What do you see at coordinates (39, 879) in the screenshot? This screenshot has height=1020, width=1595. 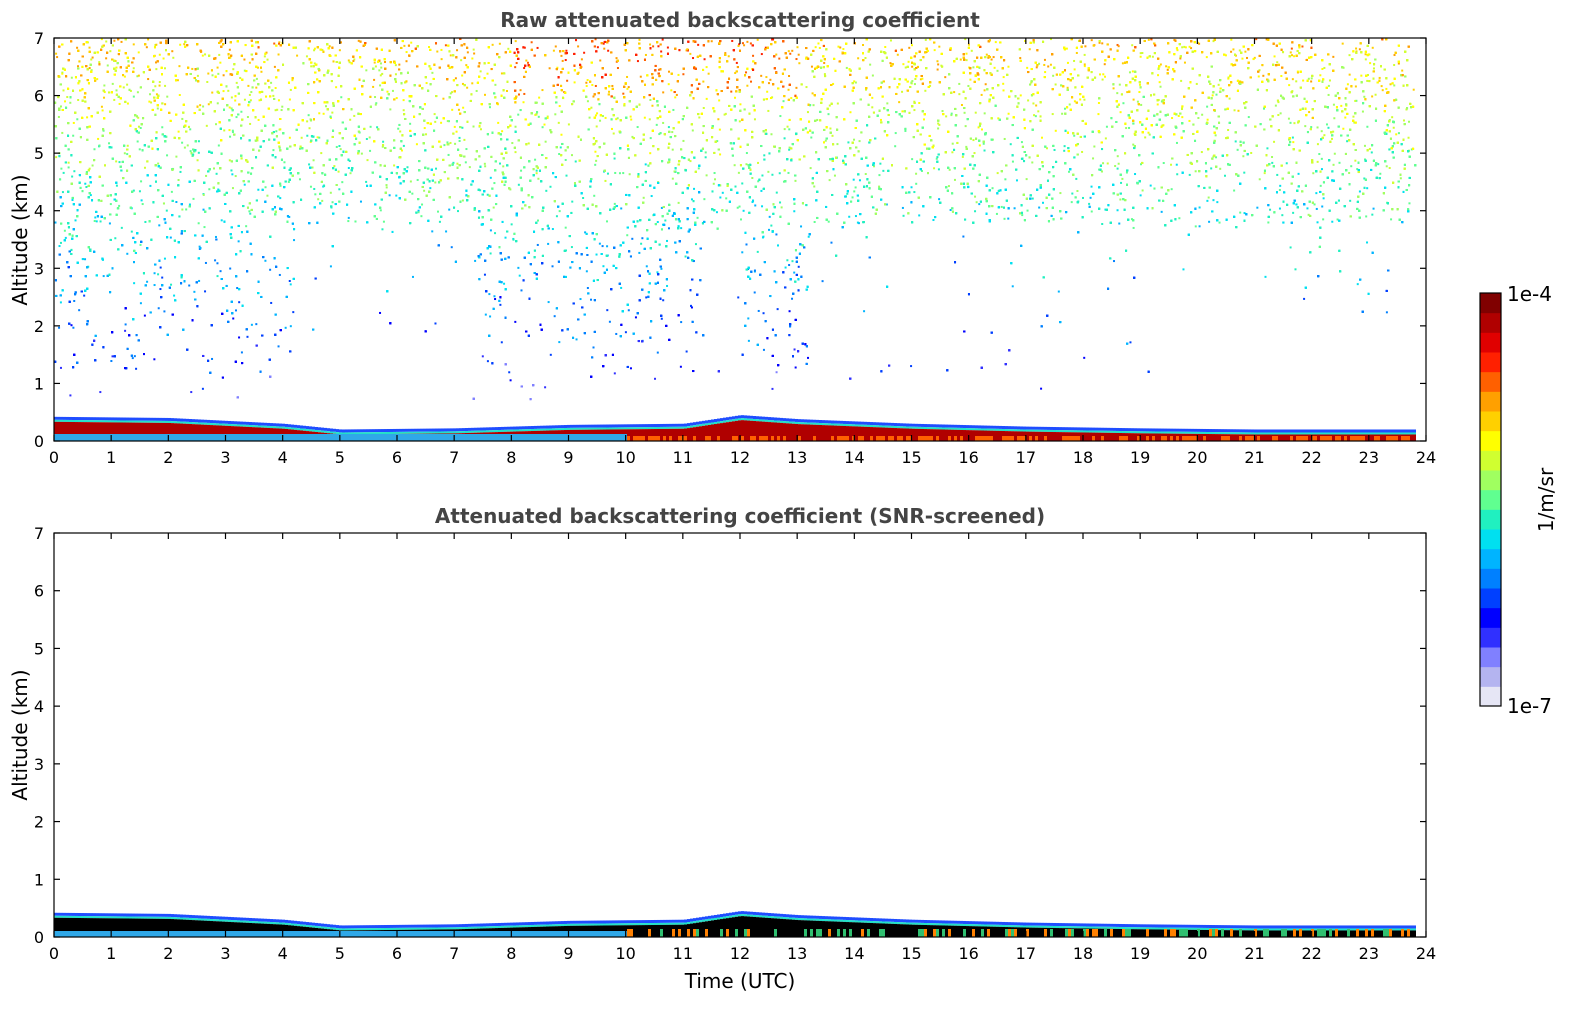 I see `bottom-y-tick-label: 1` at bounding box center [39, 879].